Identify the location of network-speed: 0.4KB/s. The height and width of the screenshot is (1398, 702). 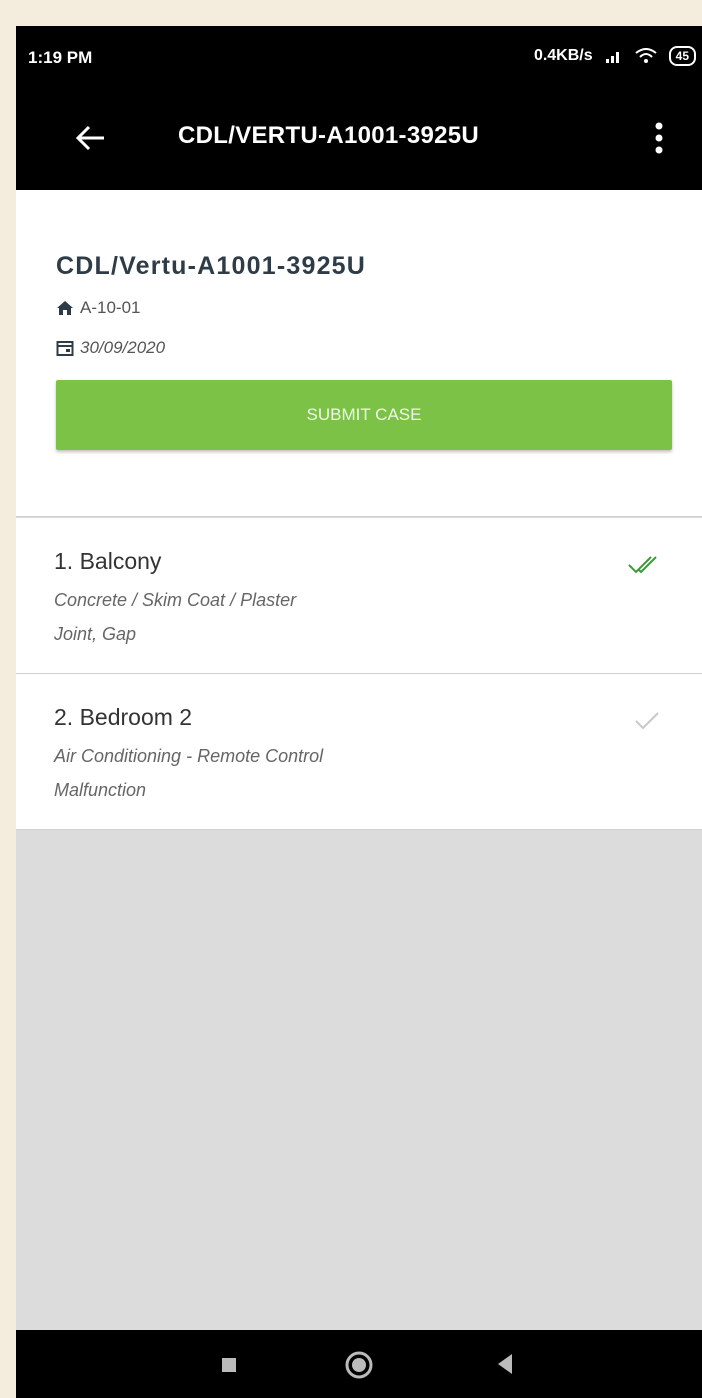
(563, 55).